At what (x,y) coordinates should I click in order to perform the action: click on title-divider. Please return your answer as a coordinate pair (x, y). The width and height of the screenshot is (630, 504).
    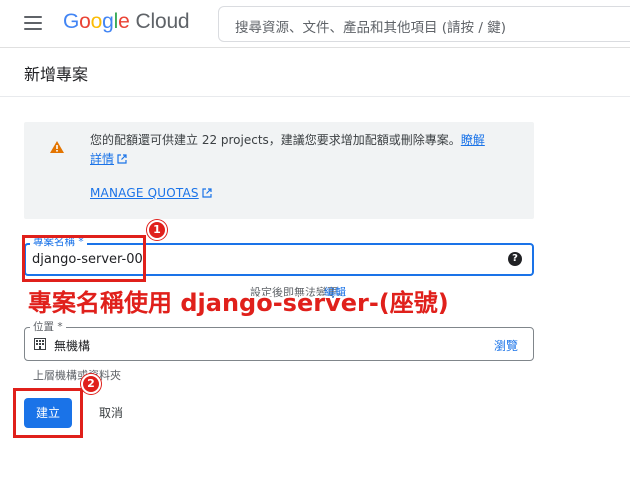
    Looking at the image, I should click on (315, 96).